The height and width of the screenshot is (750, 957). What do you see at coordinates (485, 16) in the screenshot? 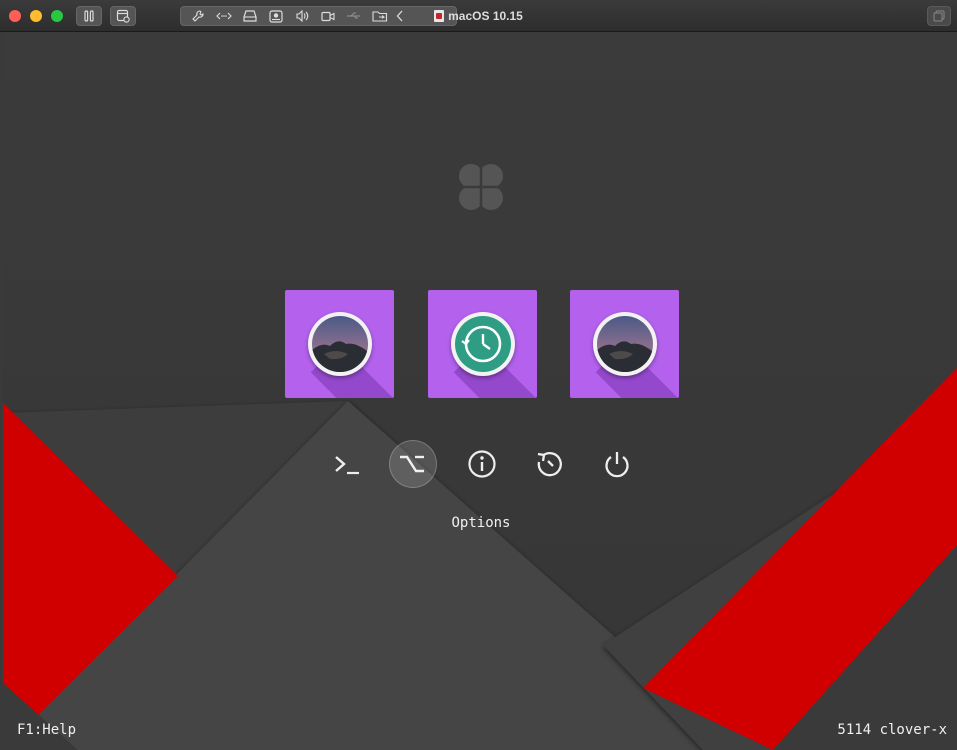
I see `window-title-text: macOS 10.15` at bounding box center [485, 16].